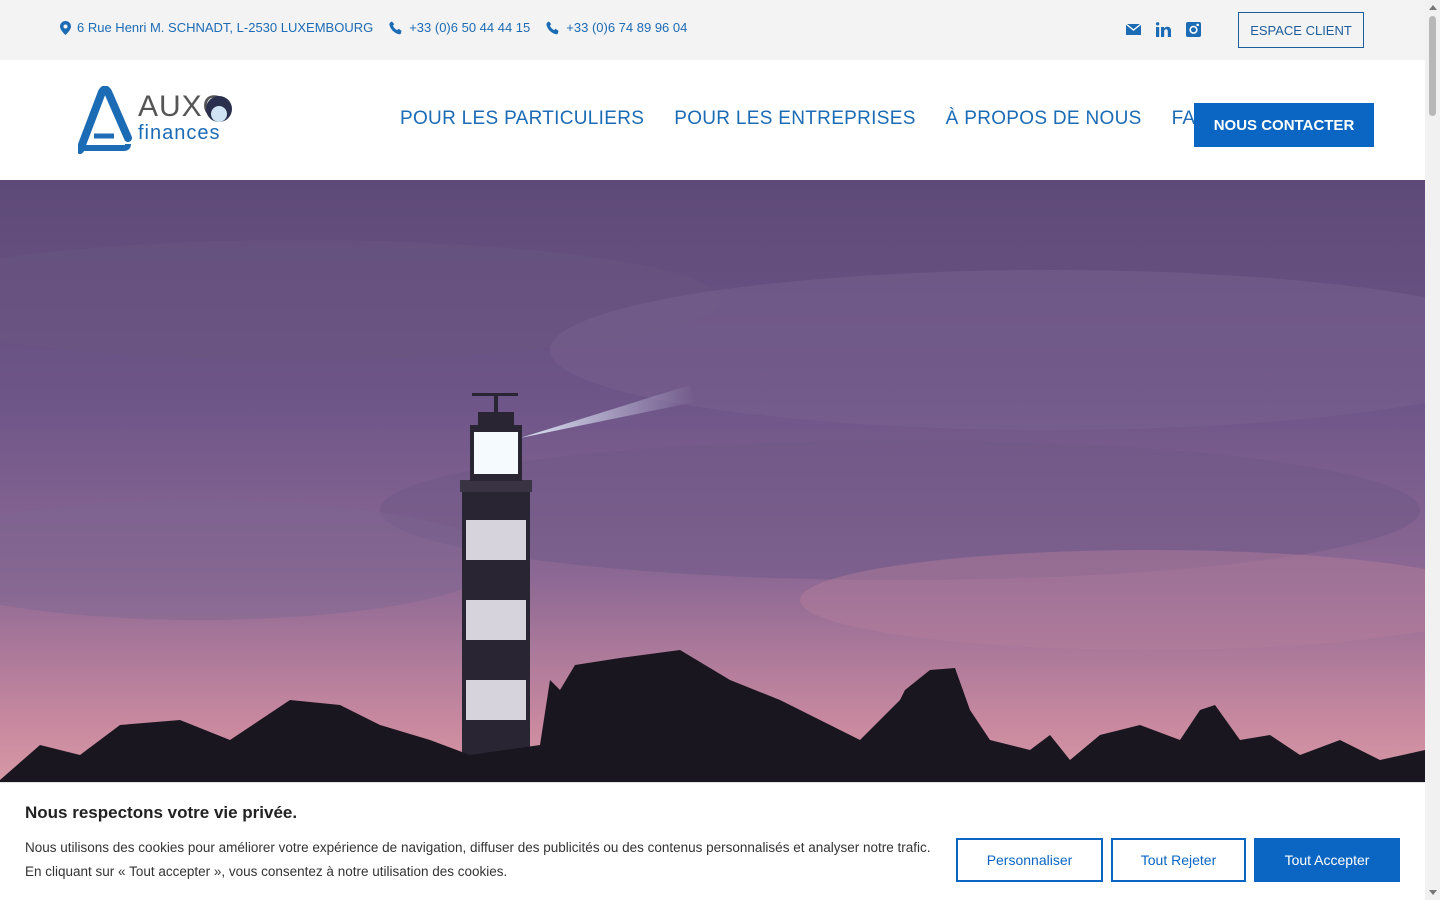 This screenshot has width=1440, height=900. Describe the element at coordinates (1432, 66) in the screenshot. I see `scroll-thumb` at that location.